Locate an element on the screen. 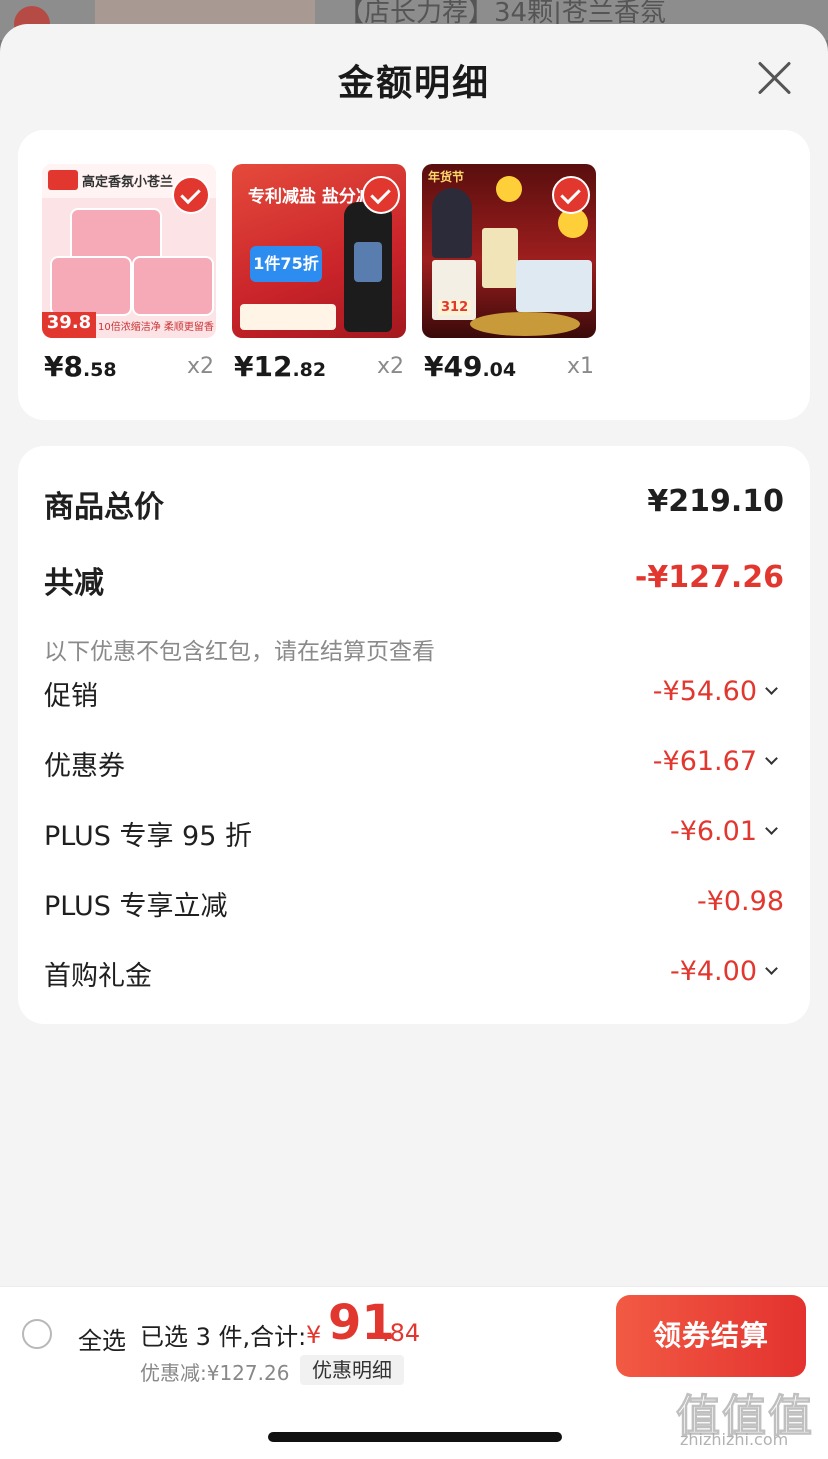 The height and width of the screenshot is (1459, 828). product-image: 高定香氛小苍兰 39.8 10倍浓缩洁净 柔顺更留香 is located at coordinates (129, 251).